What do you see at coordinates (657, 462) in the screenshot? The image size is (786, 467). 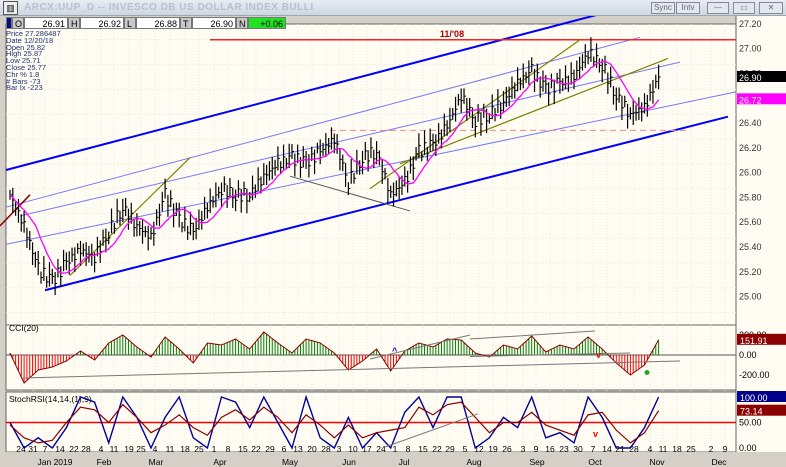 I see `month-label: Nov` at bounding box center [657, 462].